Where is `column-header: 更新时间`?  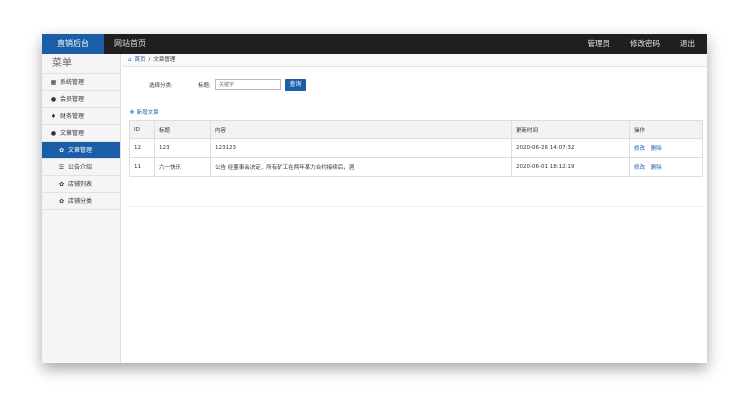
column-header: 更新时间 is located at coordinates (570, 129).